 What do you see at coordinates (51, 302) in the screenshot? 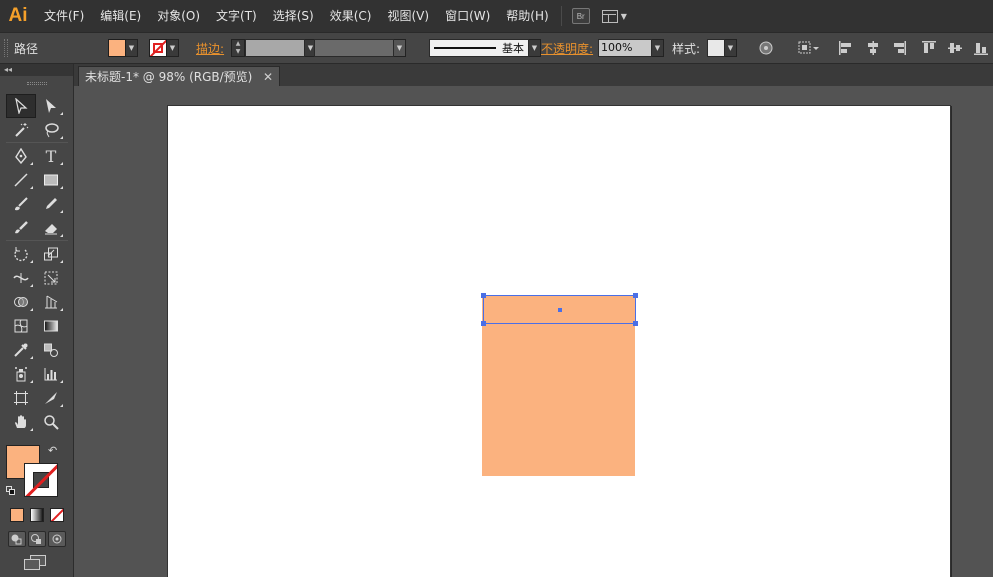
I see `perspective-grid-tool` at bounding box center [51, 302].